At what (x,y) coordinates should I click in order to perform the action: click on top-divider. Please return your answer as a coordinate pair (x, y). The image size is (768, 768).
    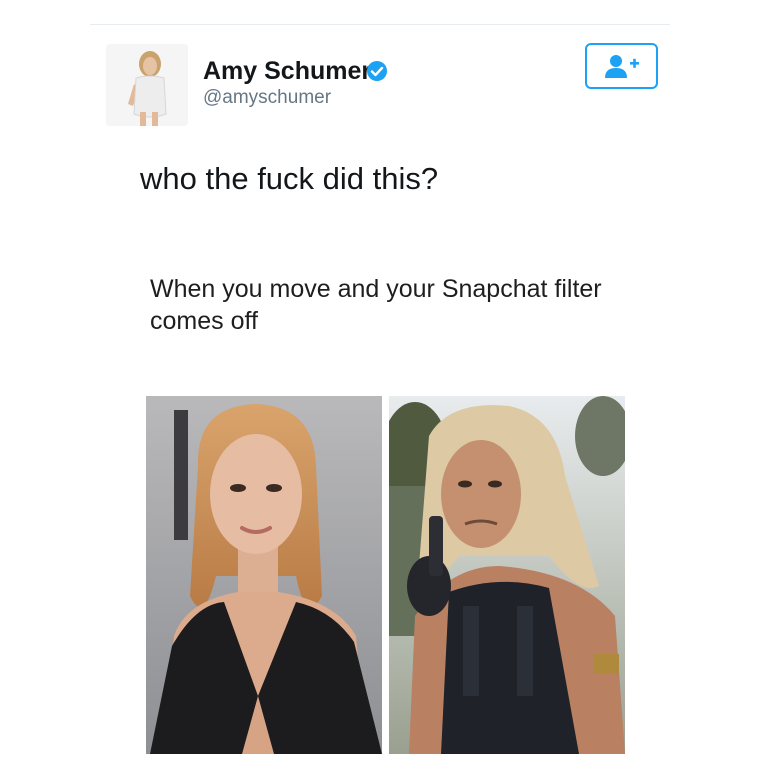
    Looking at the image, I should click on (380, 24).